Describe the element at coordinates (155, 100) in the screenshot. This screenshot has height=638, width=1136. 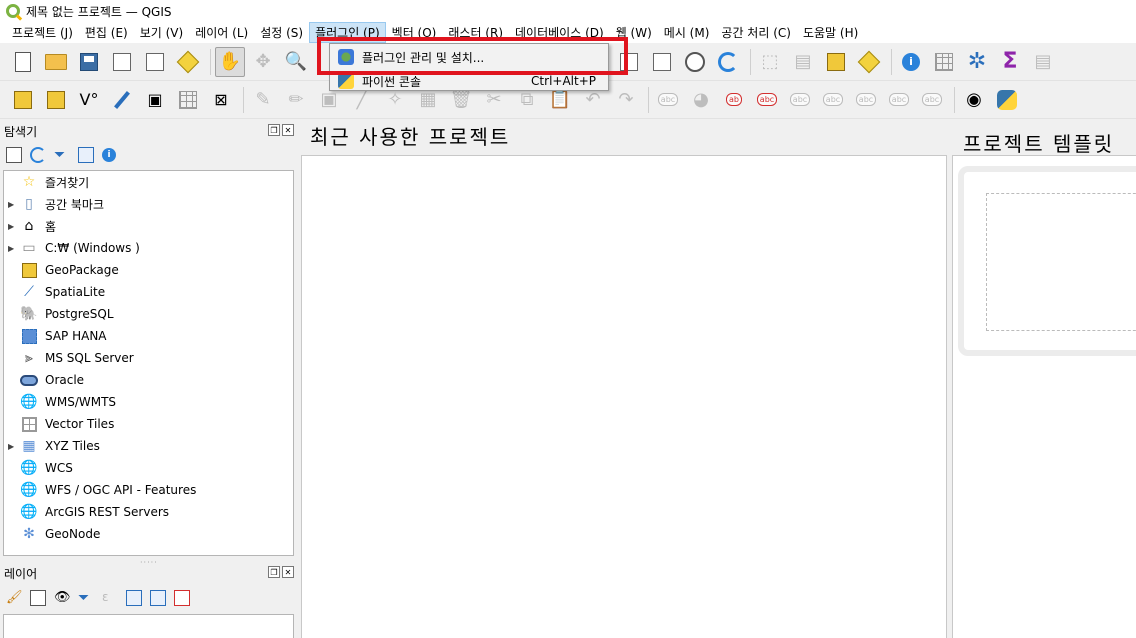
I see `new-temporary-layer-button: ▣` at that location.